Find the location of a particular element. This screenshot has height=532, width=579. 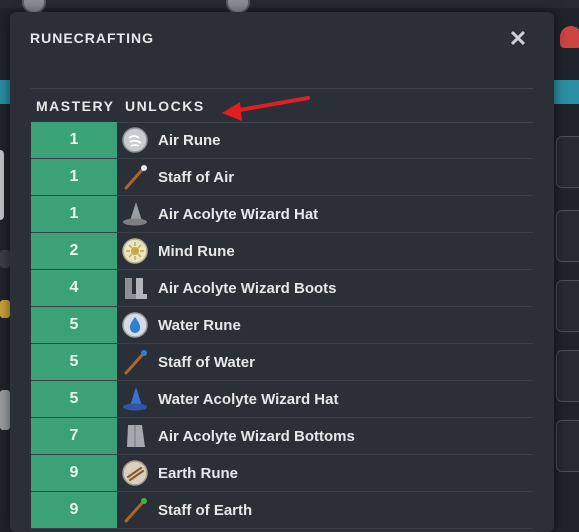

staff-of-air-icon is located at coordinates (135, 177).